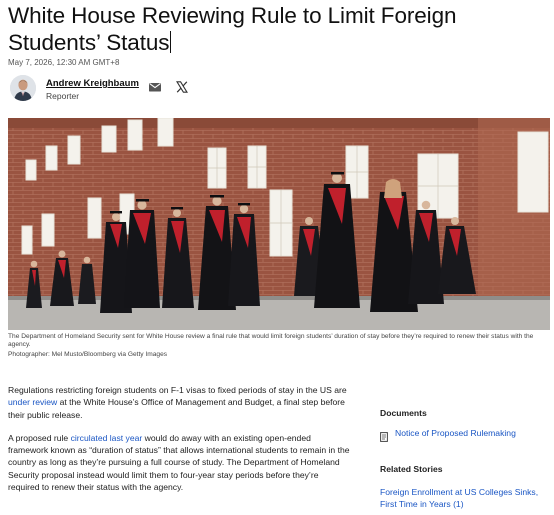  What do you see at coordinates (171, 42) in the screenshot?
I see `text-cursor` at bounding box center [171, 42].